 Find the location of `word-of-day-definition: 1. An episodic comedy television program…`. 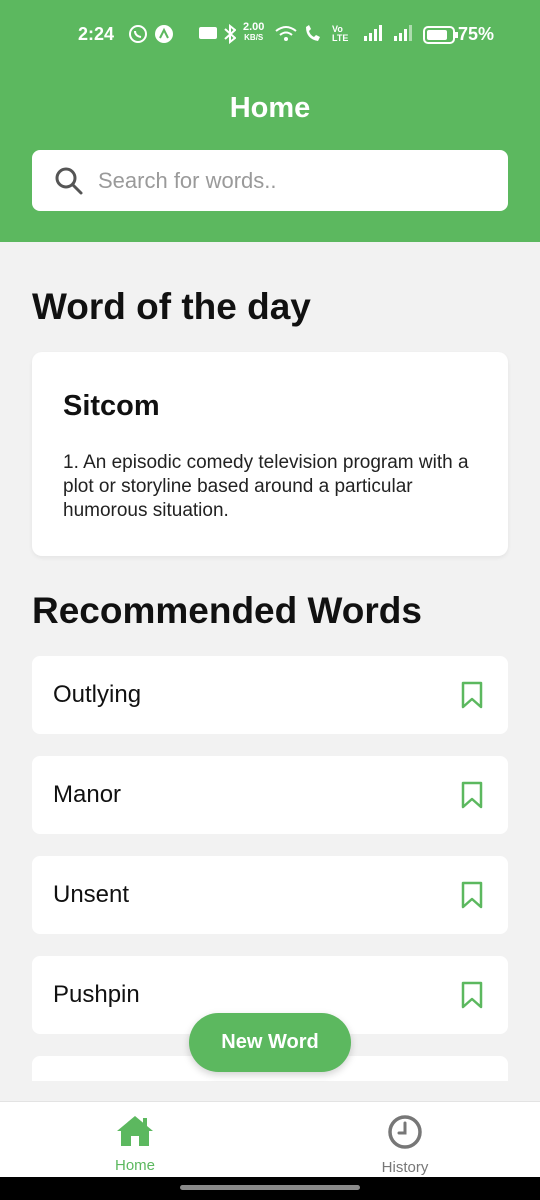

word-of-day-definition: 1. An episodic comedy television program… is located at coordinates (266, 486).